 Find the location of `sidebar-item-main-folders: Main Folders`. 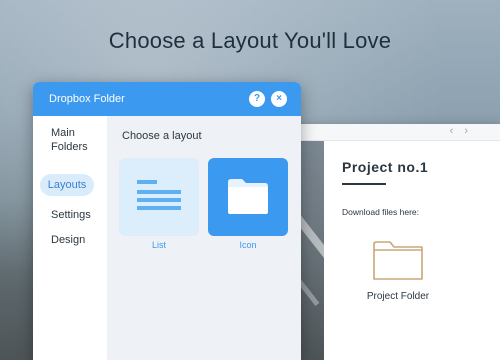

sidebar-item-main-folders: Main Folders is located at coordinates (76, 140).